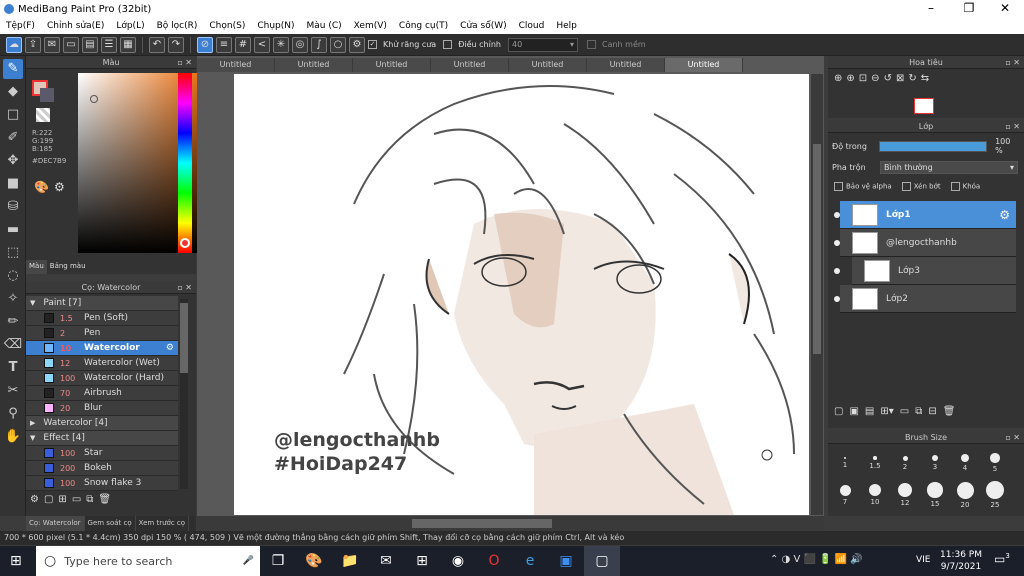  Describe the element at coordinates (185, 243) in the screenshot. I see `hue-handle` at that location.